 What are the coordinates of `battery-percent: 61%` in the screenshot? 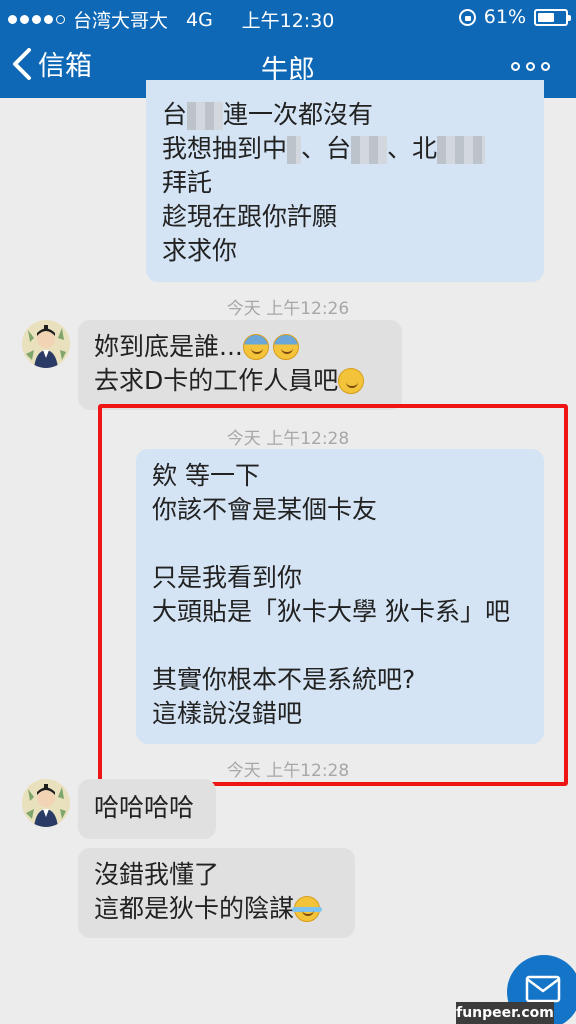 It's located at (504, 17).